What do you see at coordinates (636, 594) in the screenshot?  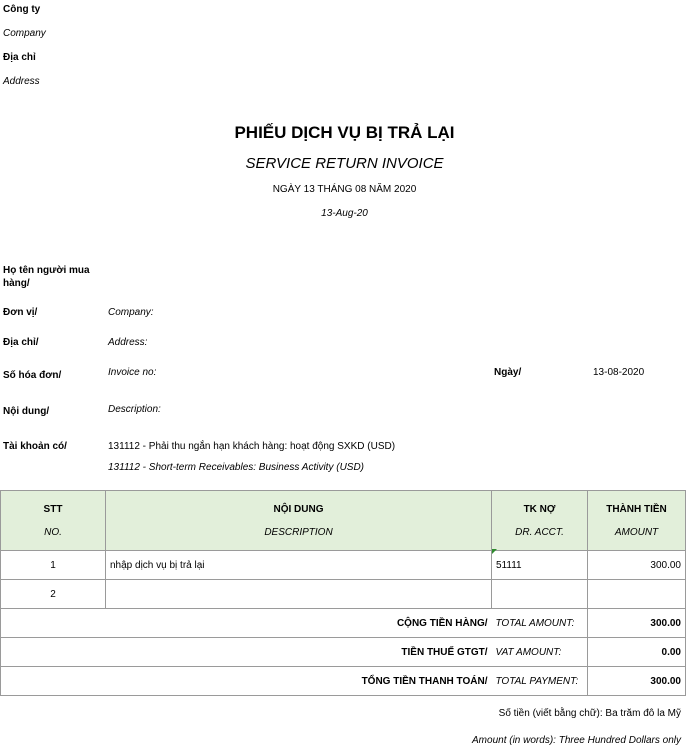 I see `row-amount` at bounding box center [636, 594].